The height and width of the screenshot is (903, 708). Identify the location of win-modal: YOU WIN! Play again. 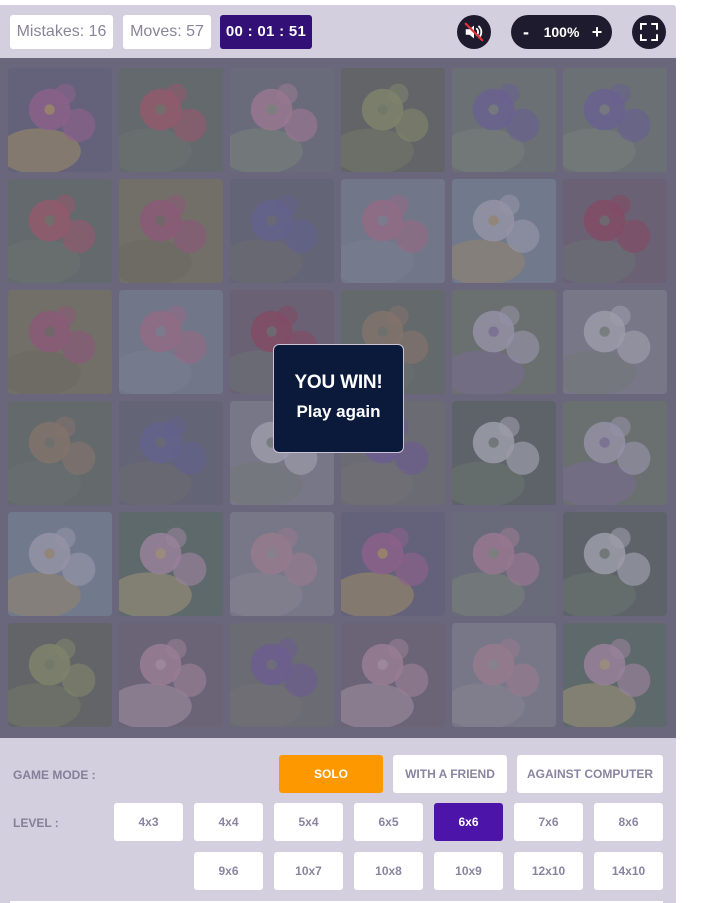
(338, 398).